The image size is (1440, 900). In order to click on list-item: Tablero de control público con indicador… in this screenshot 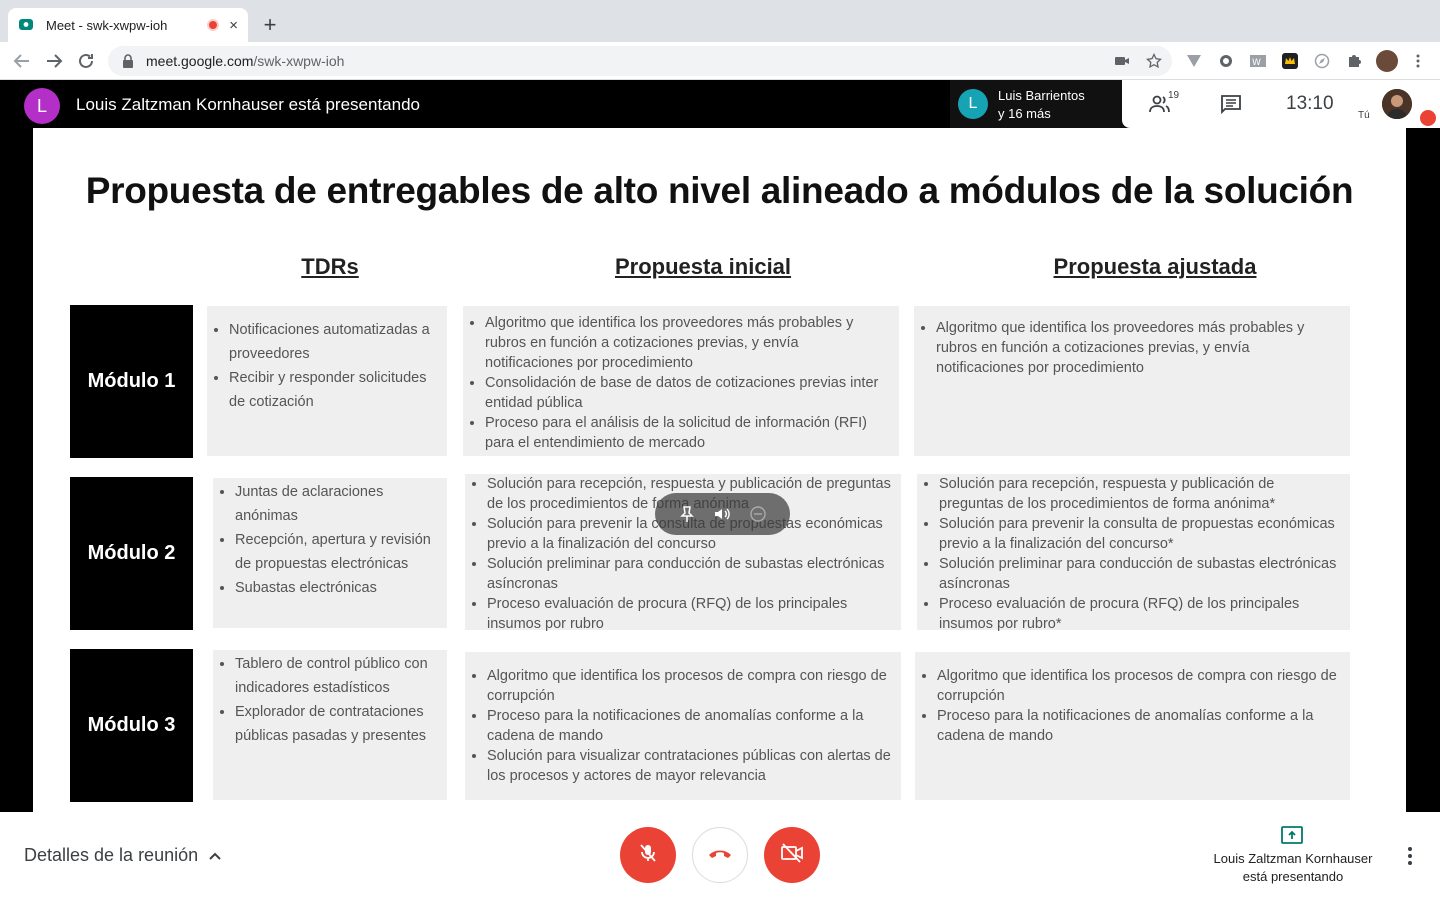, I will do `click(337, 676)`.